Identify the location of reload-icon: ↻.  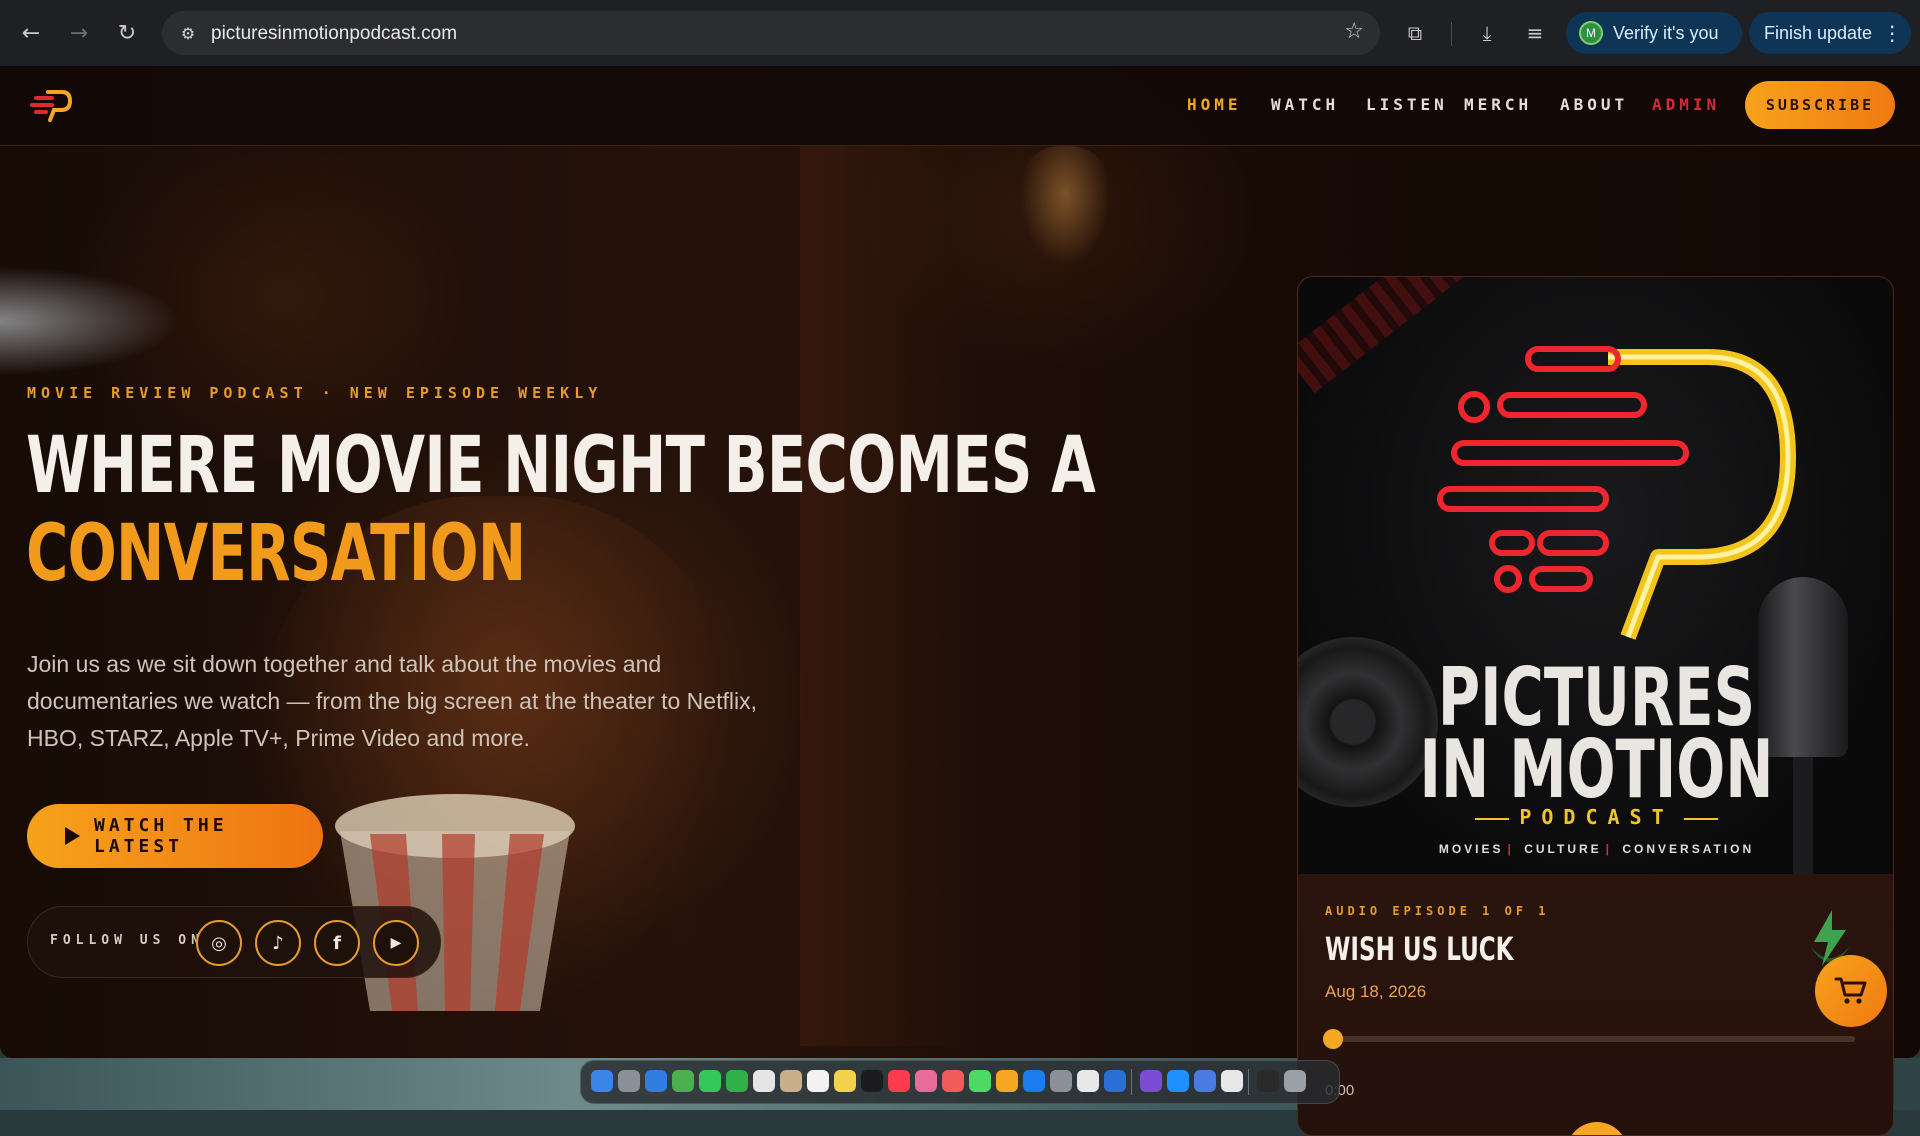
(127, 33).